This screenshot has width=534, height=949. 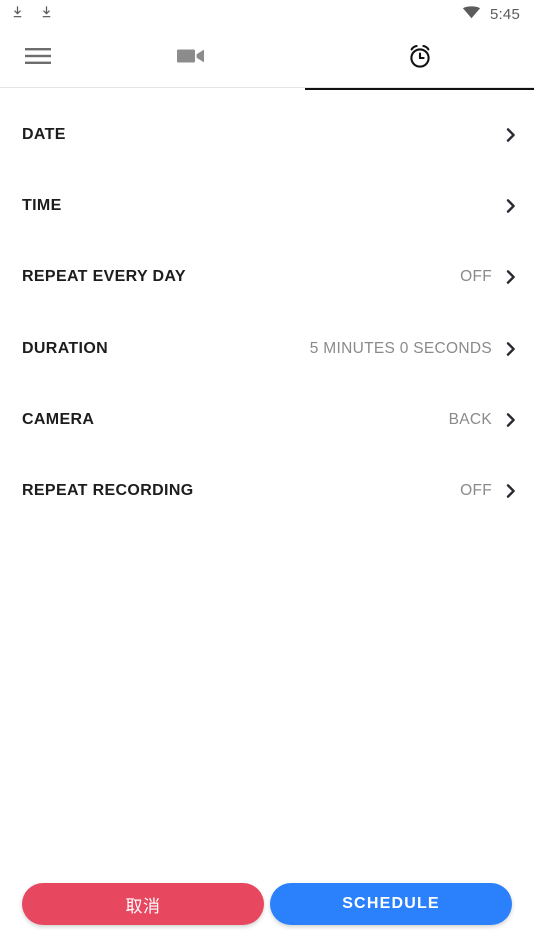 I want to click on status-bar: 5:45, so click(x=267, y=14).